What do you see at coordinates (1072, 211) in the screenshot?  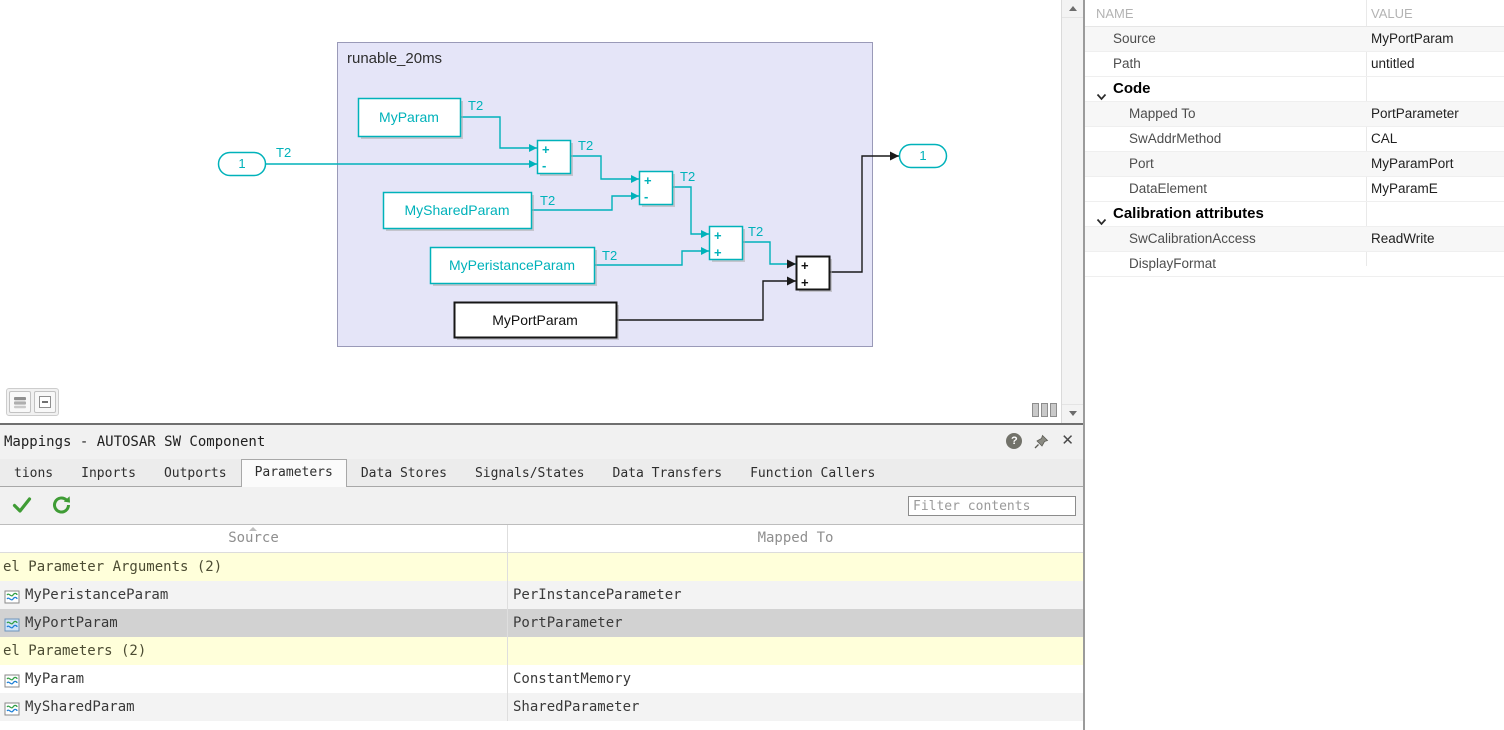 I see `canvas-vertical-scrollbar` at bounding box center [1072, 211].